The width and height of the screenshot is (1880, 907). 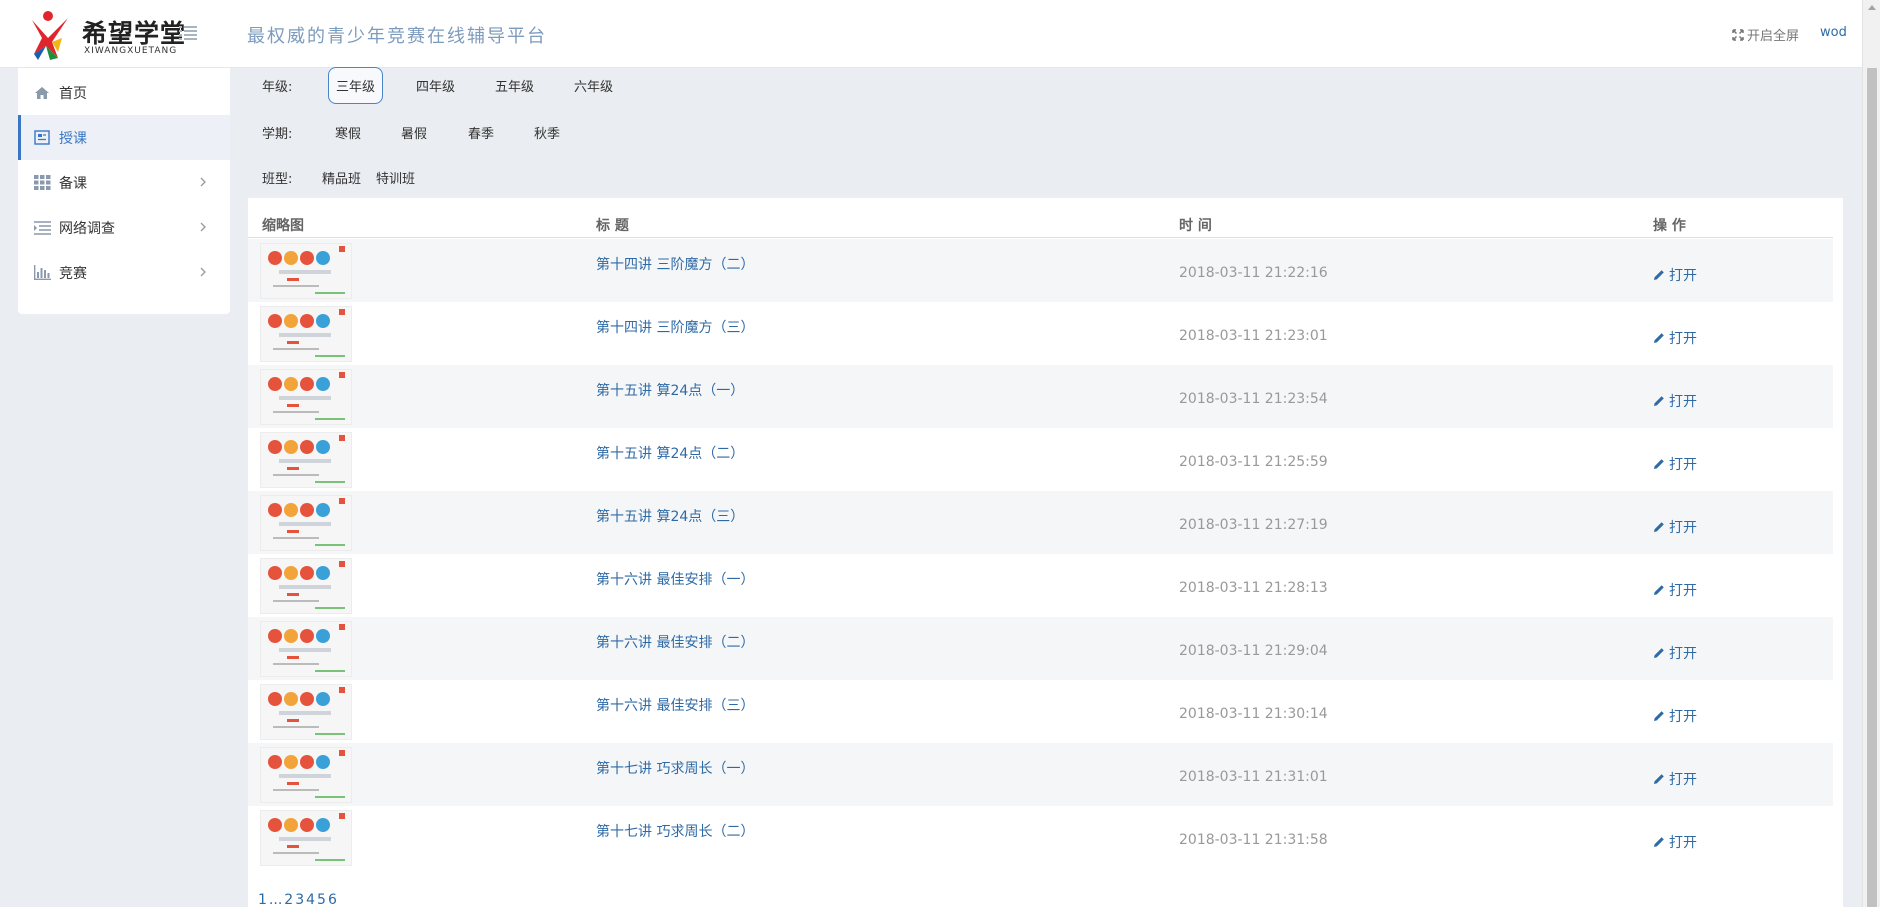 I want to click on home-icon, so click(x=42, y=93).